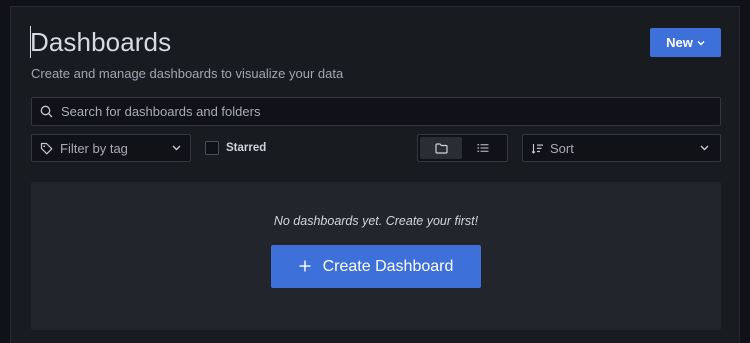 The height and width of the screenshot is (343, 750). I want to click on tag-filter-select: Filter by tag, so click(111, 148).